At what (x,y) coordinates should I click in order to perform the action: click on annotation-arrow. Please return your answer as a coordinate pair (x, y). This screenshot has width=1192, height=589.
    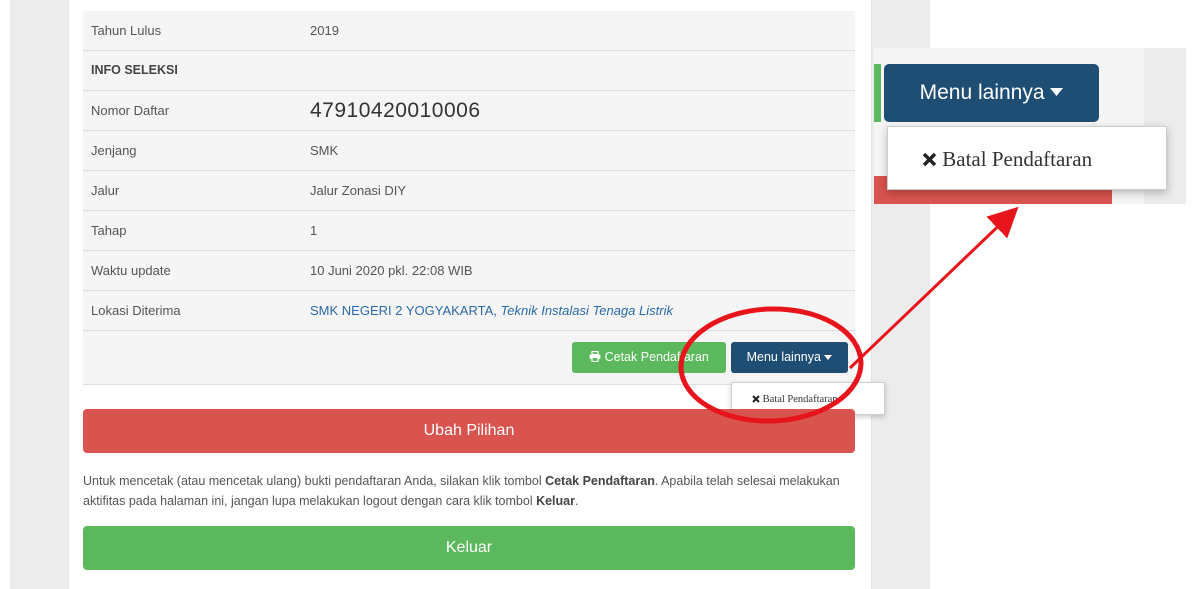
    Looking at the image, I should click on (933, 288).